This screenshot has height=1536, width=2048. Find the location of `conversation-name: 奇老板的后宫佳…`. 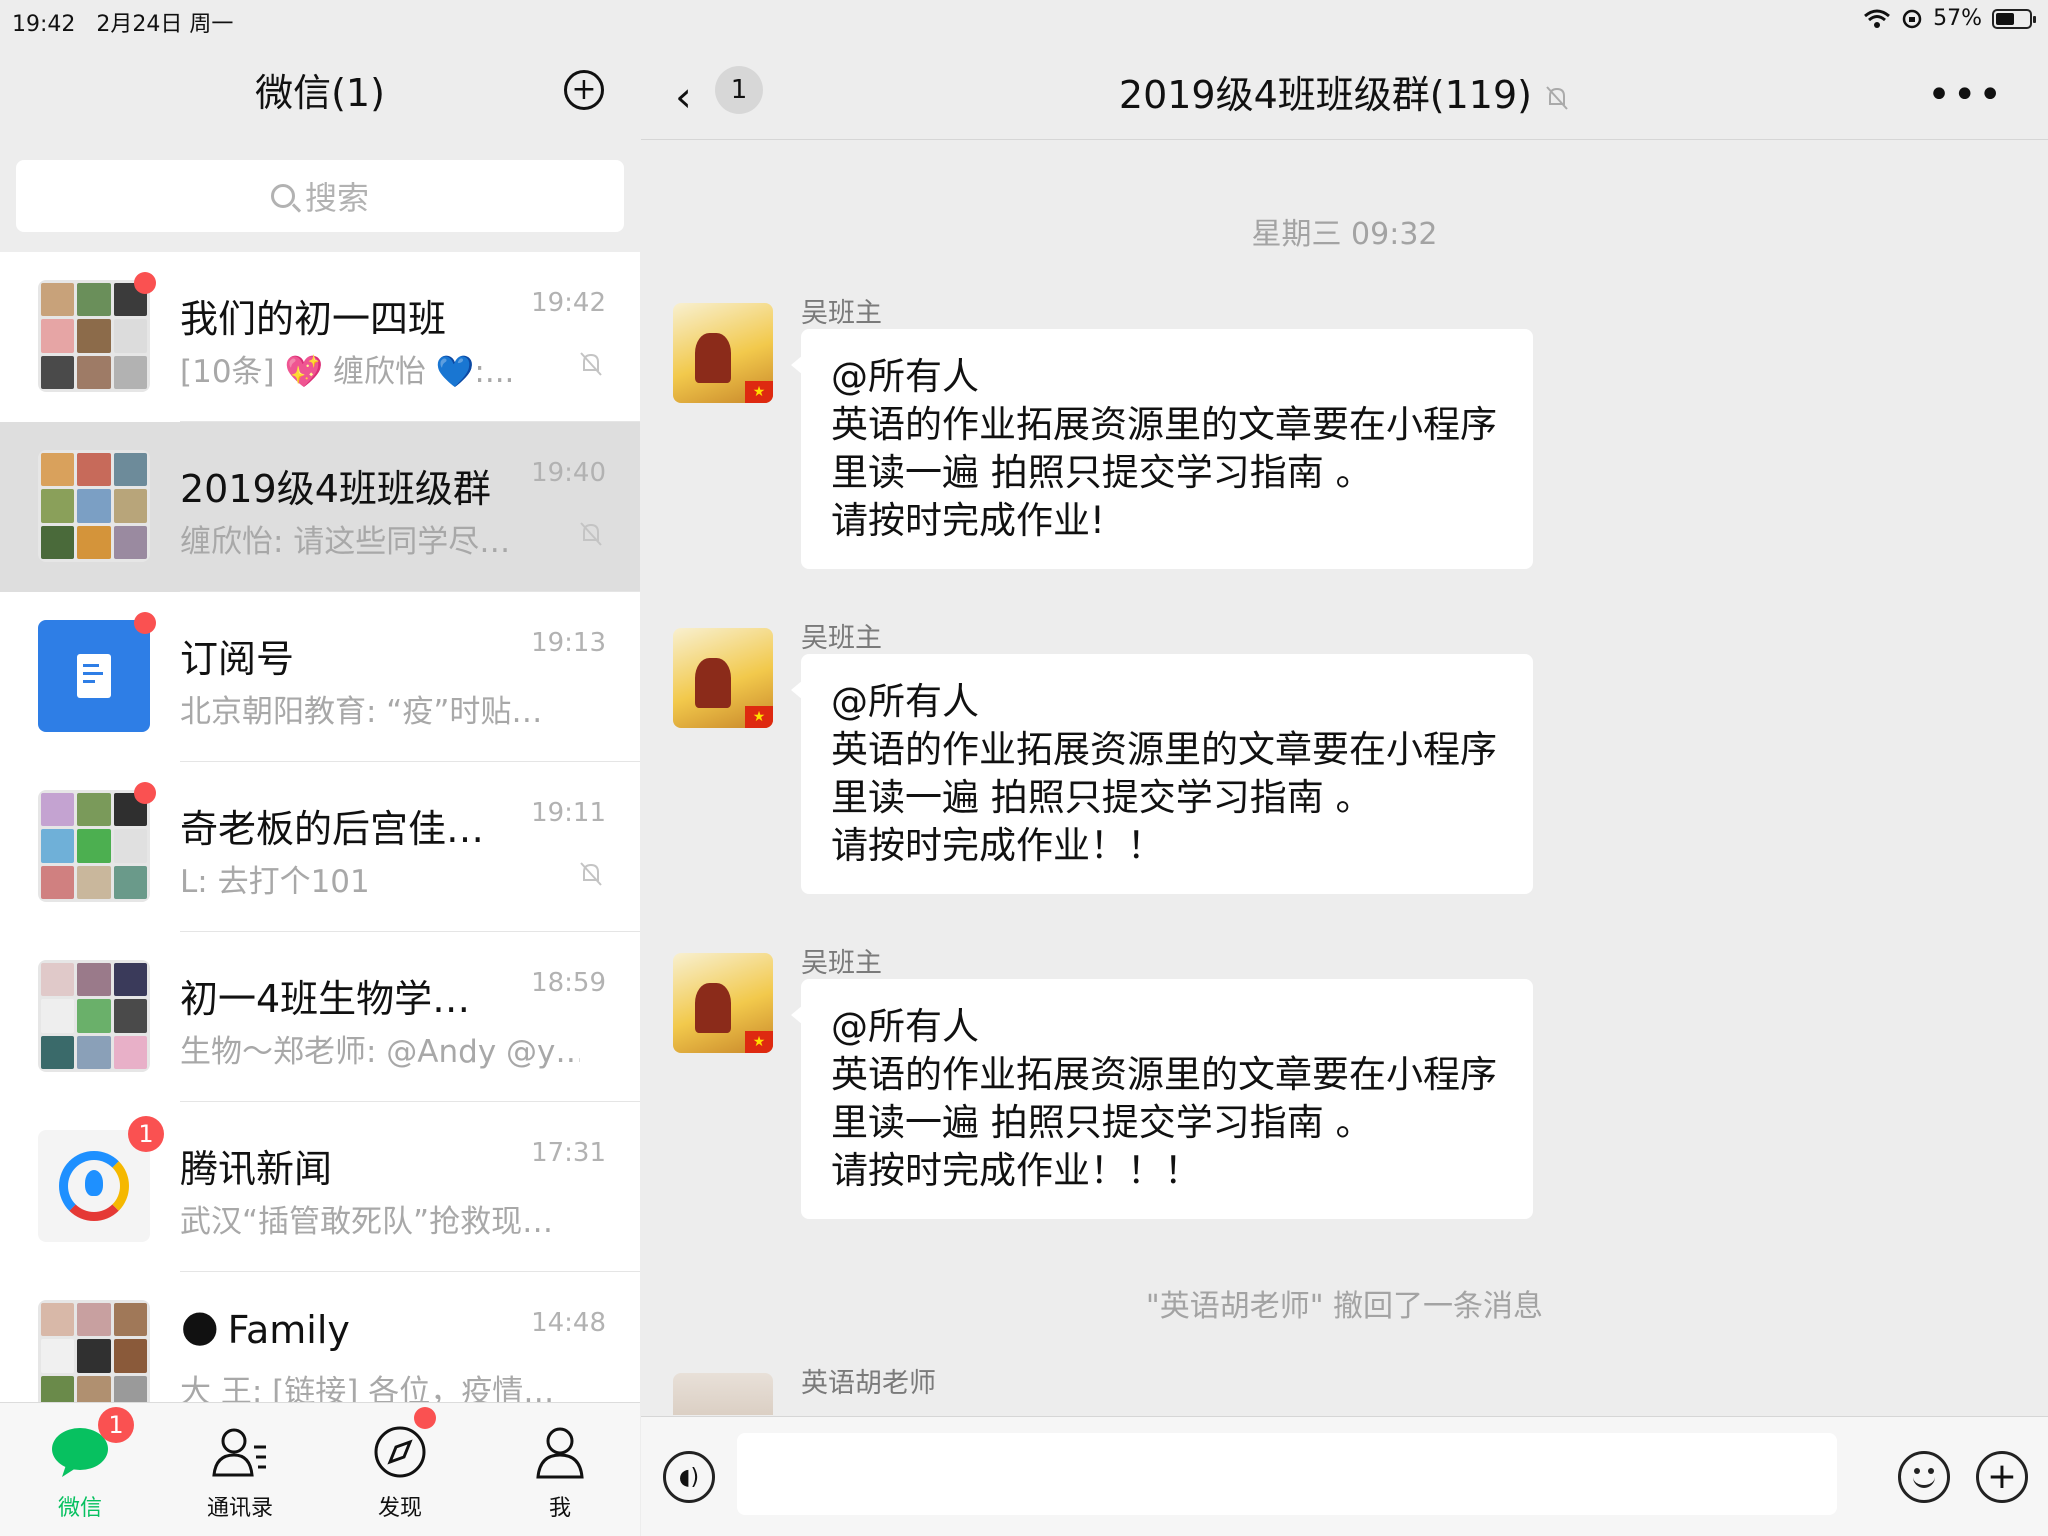

conversation-name: 奇老板的后宫佳… is located at coordinates (332, 829).